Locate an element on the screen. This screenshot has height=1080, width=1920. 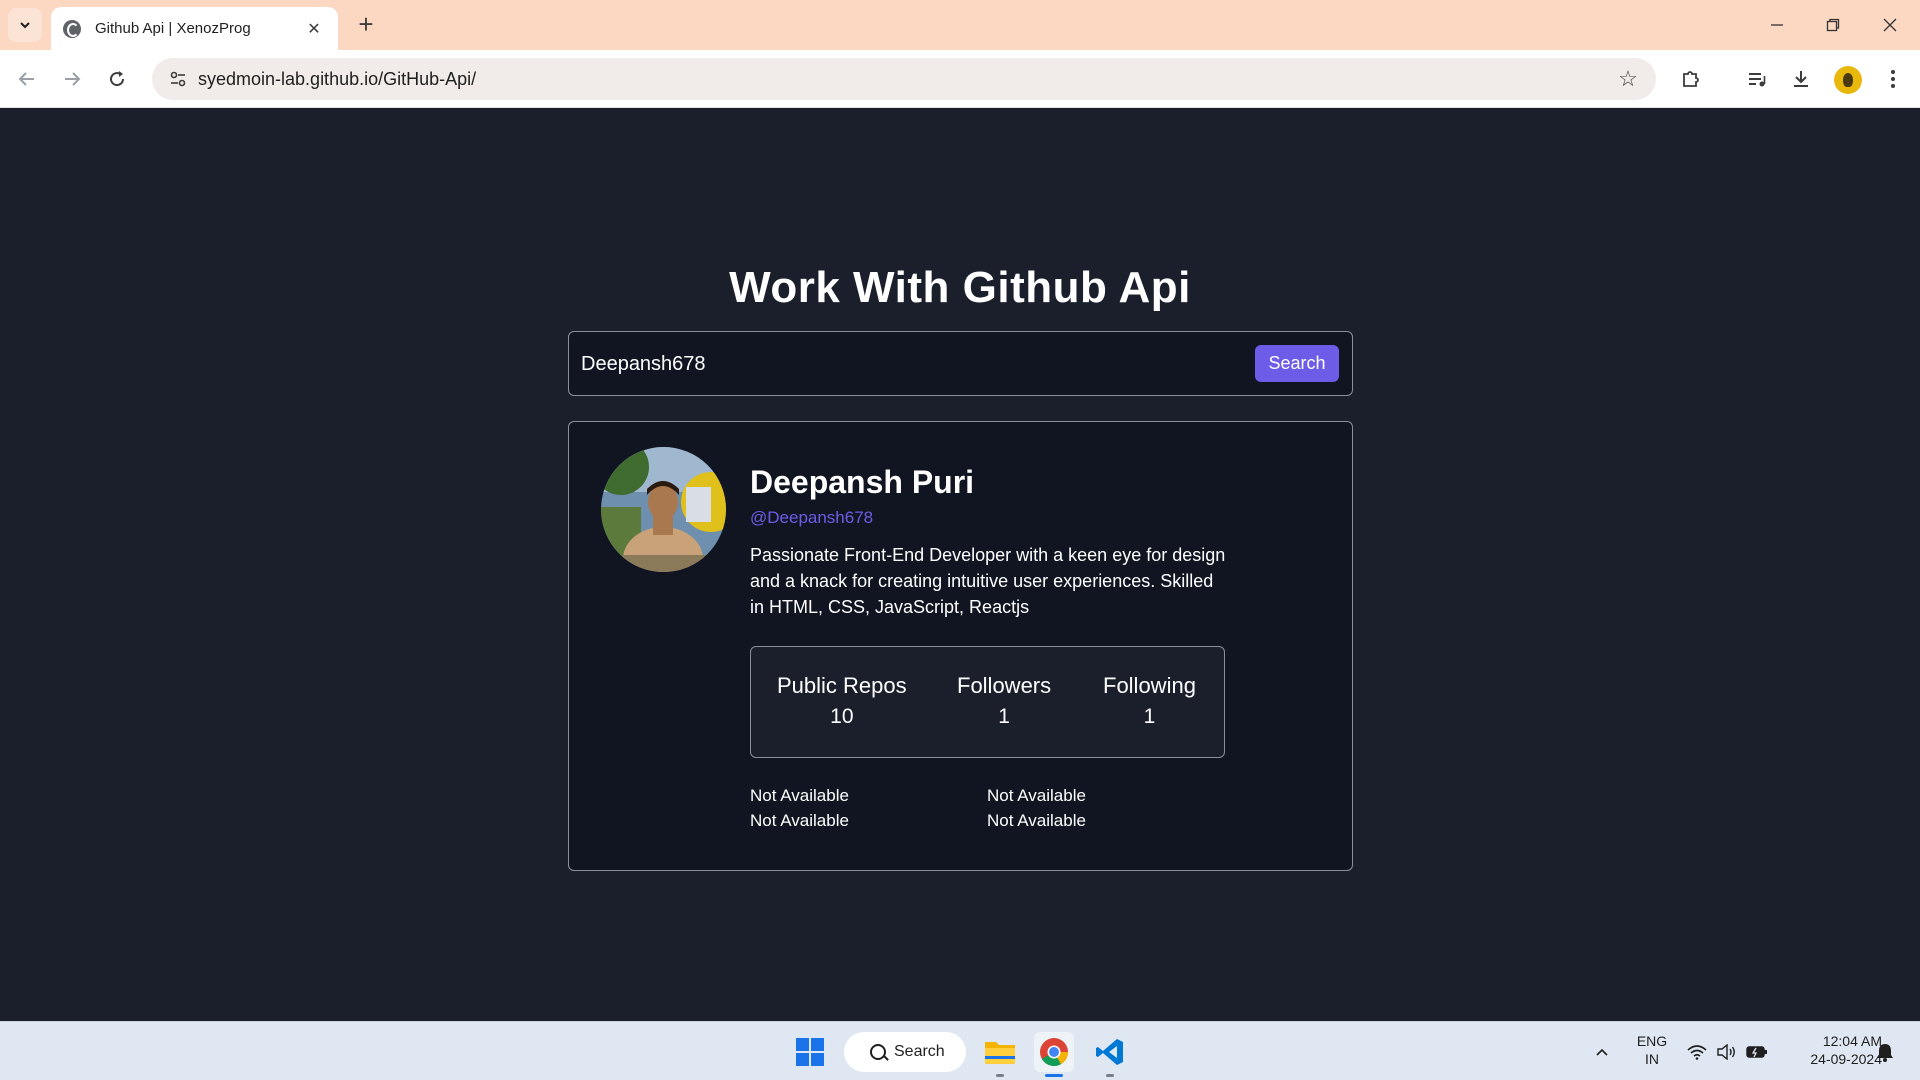
tab-title: Github Api | XenozProg is located at coordinates (173, 28).